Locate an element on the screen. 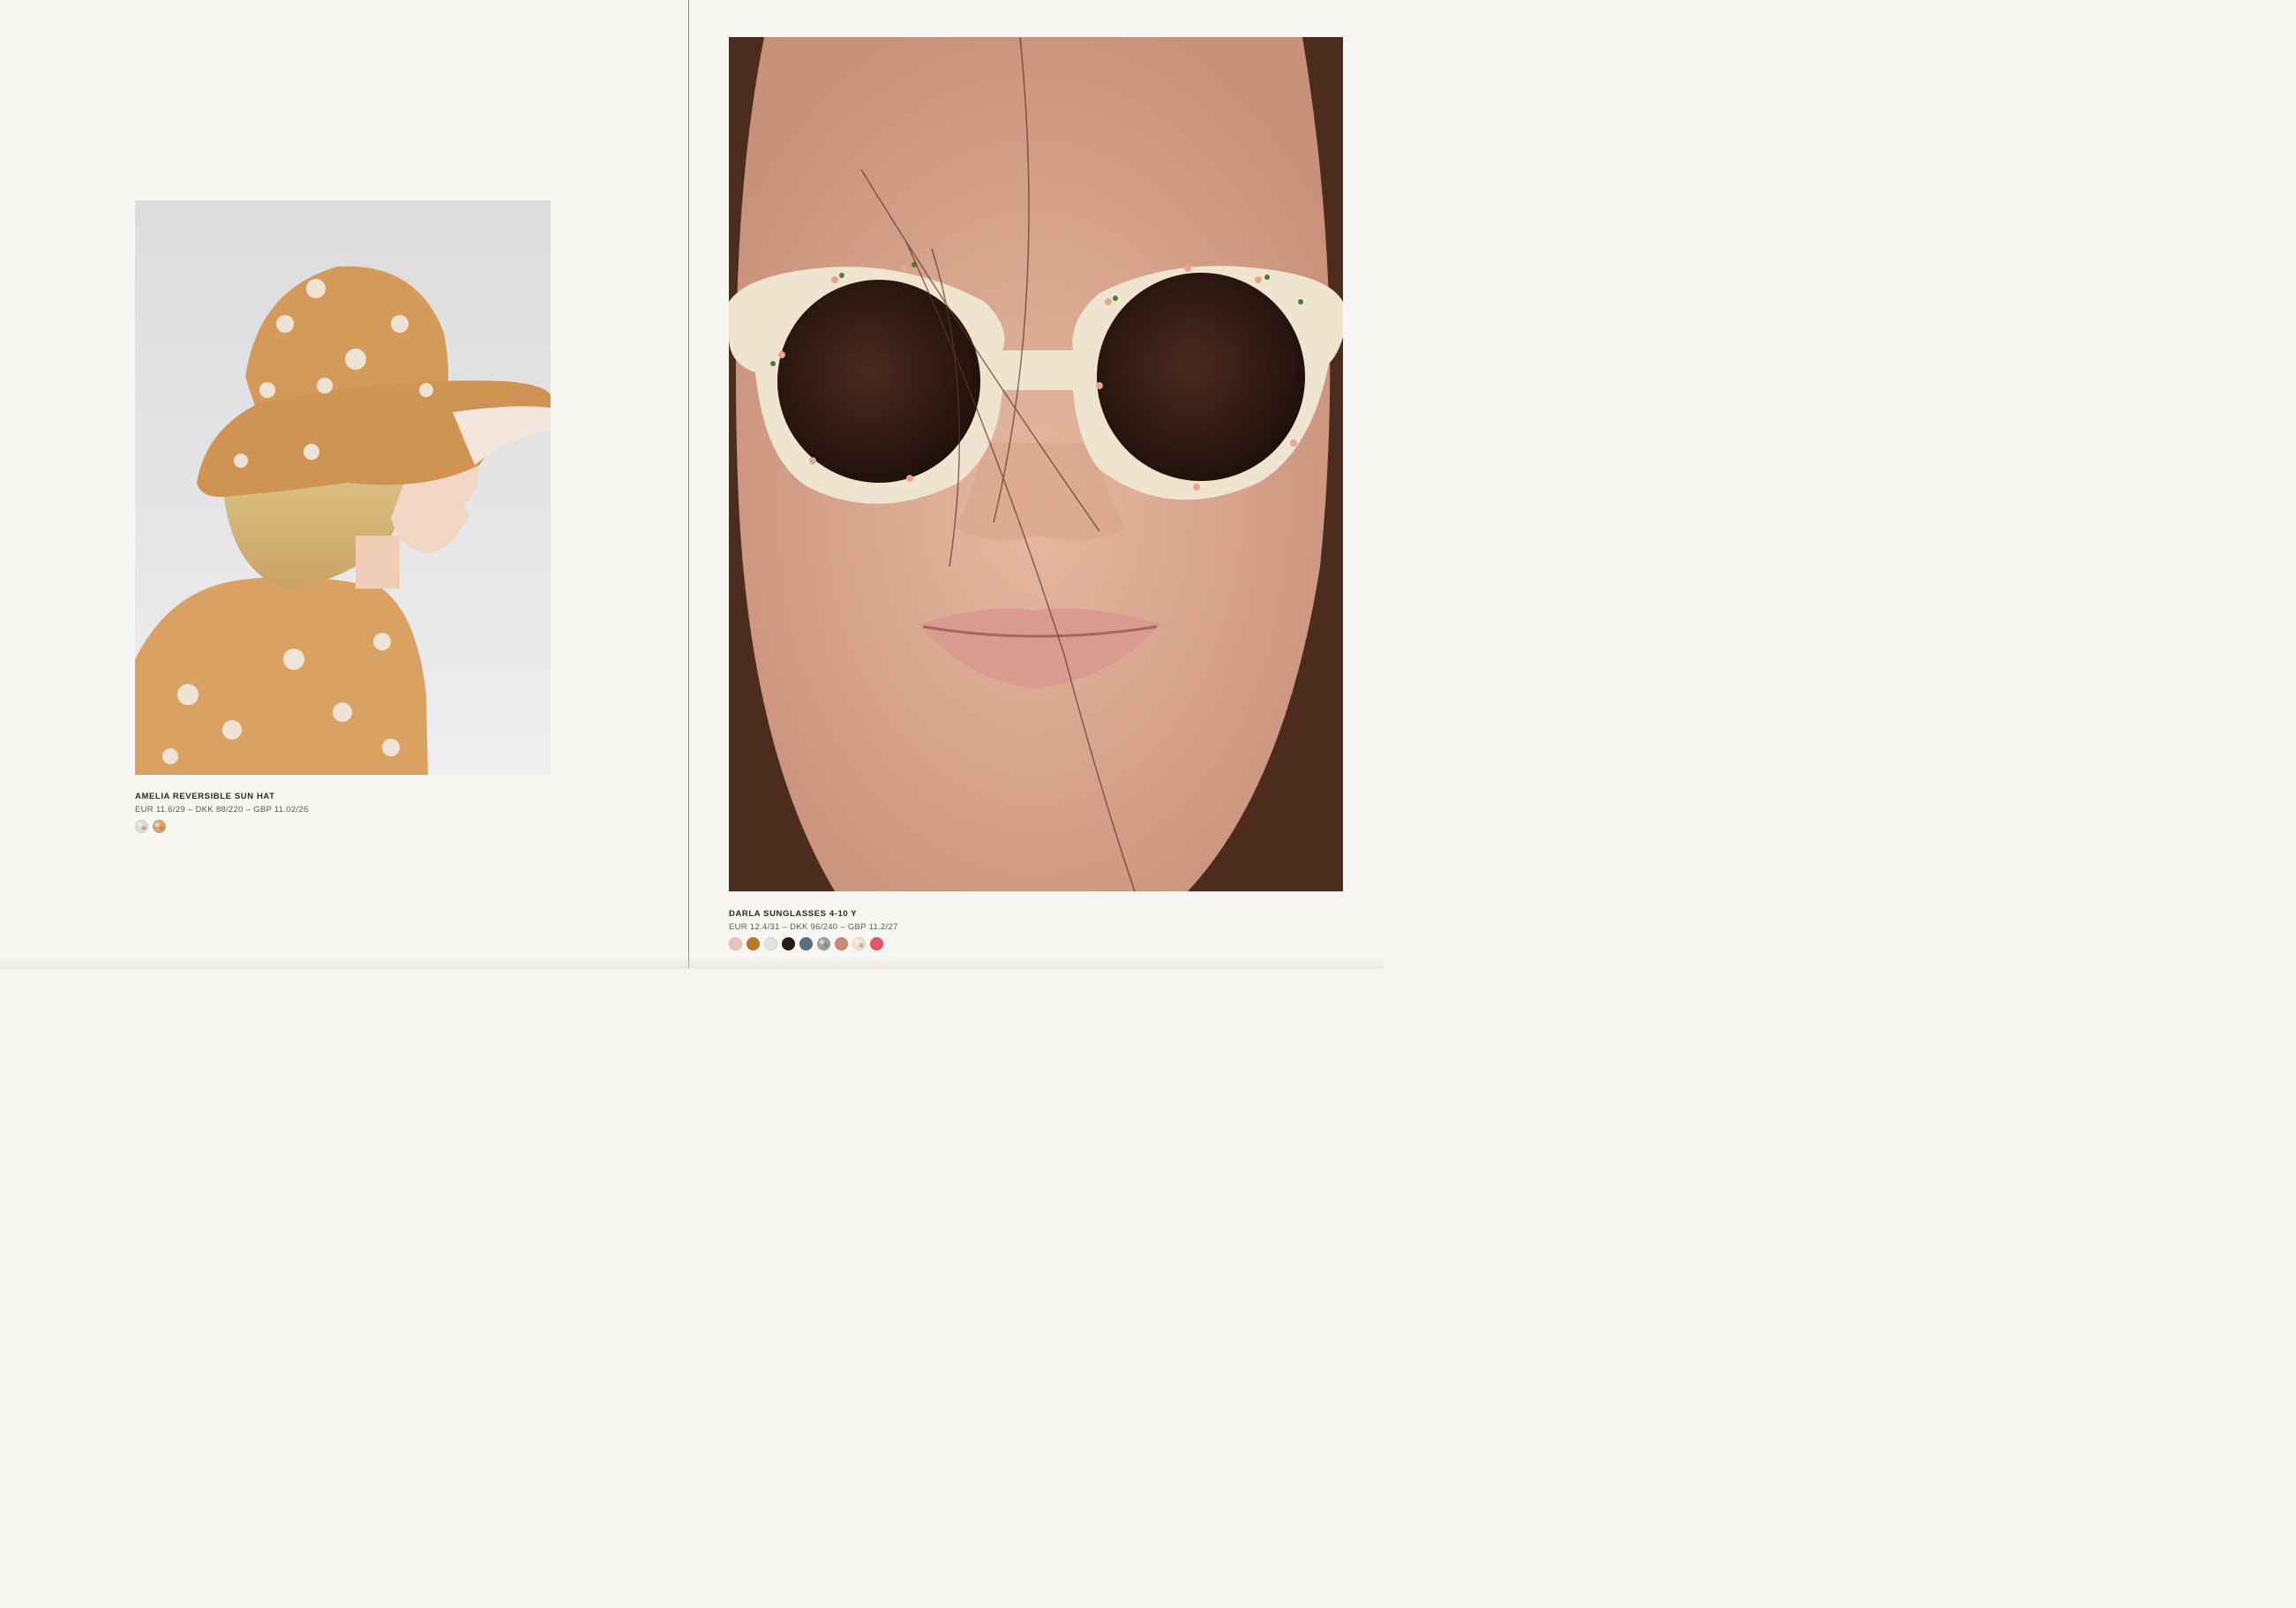 The width and height of the screenshot is (2296, 1608). page-bottom-shadow is located at coordinates (692, 963).